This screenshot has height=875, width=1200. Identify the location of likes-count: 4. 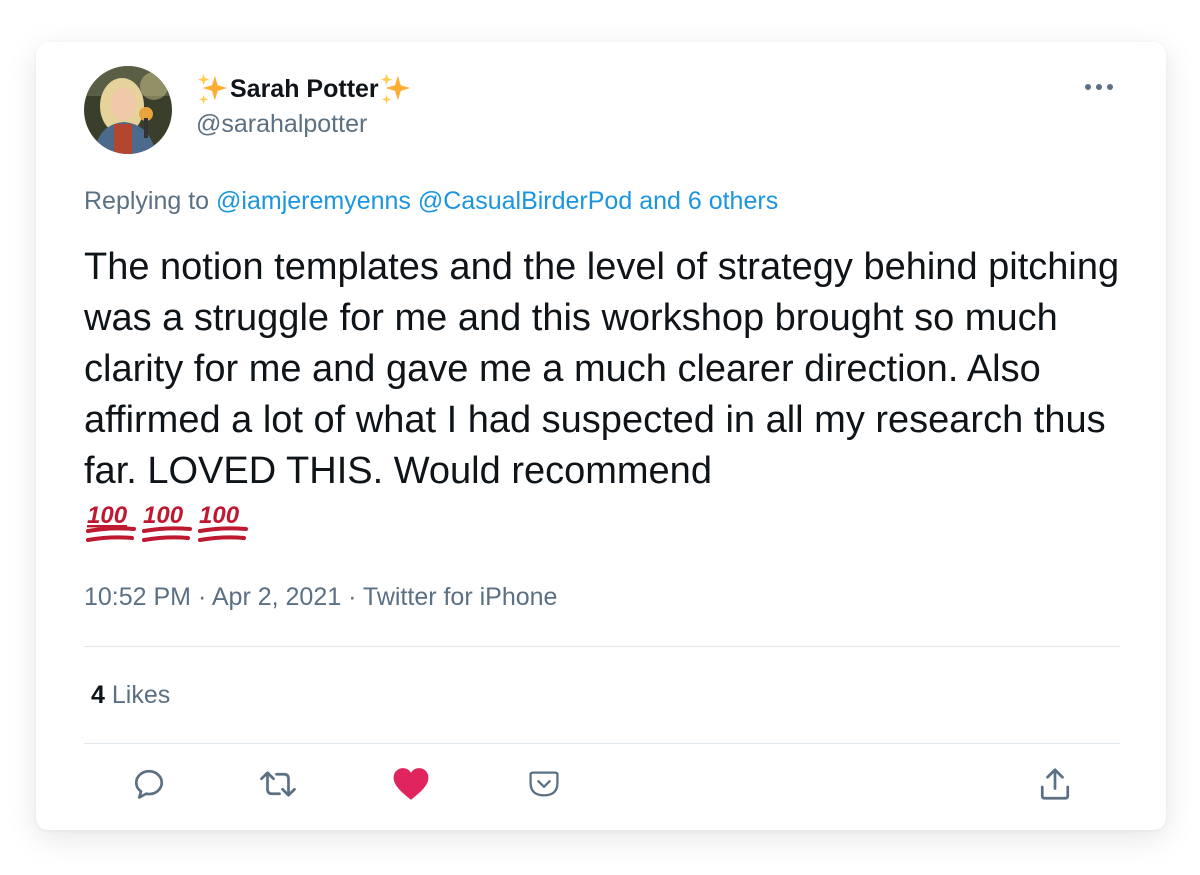
(98, 695).